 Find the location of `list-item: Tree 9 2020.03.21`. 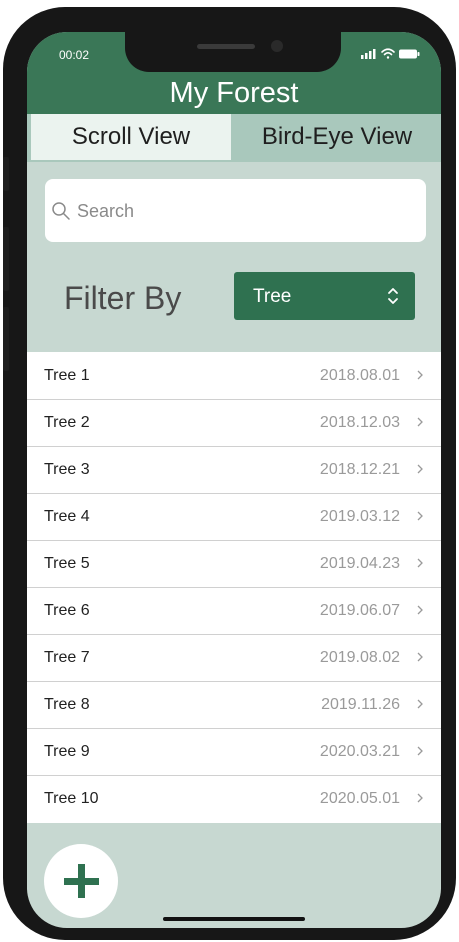

list-item: Tree 9 2020.03.21 is located at coordinates (234, 752).